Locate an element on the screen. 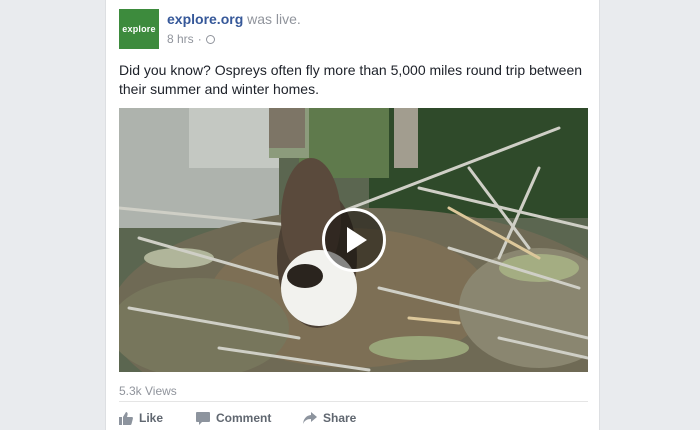 This screenshot has height=430, width=700. play-icon is located at coordinates (354, 240).